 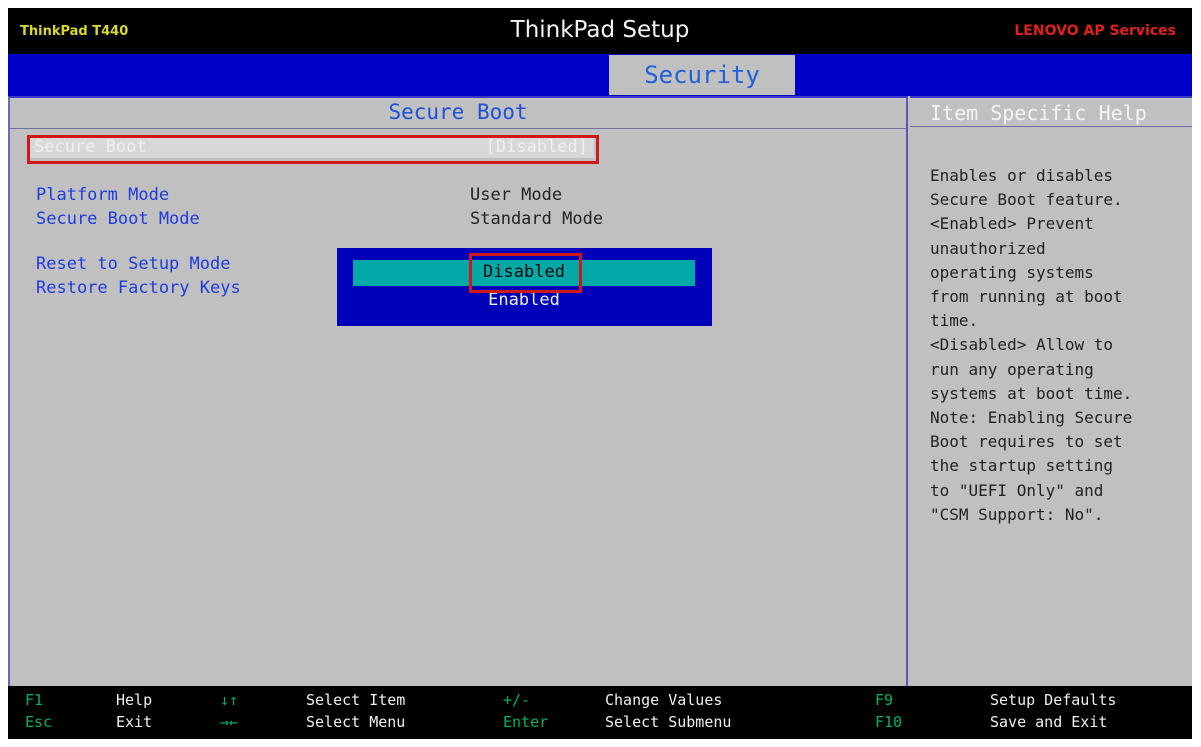 What do you see at coordinates (134, 700) in the screenshot?
I see `key-f1-action: Help` at bounding box center [134, 700].